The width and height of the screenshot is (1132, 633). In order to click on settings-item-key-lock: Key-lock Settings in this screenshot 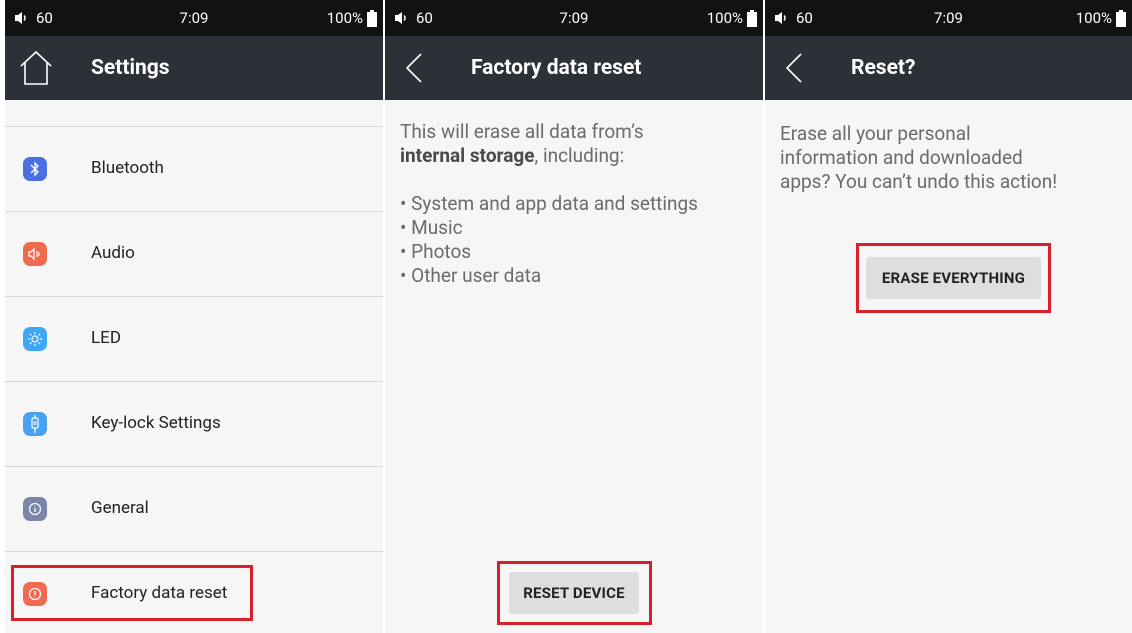, I will do `click(194, 423)`.